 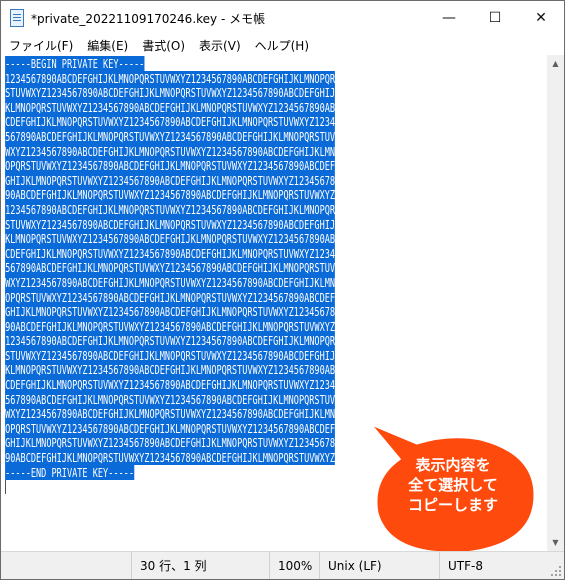 What do you see at coordinates (17, 18) in the screenshot?
I see `notepad-app-icon` at bounding box center [17, 18].